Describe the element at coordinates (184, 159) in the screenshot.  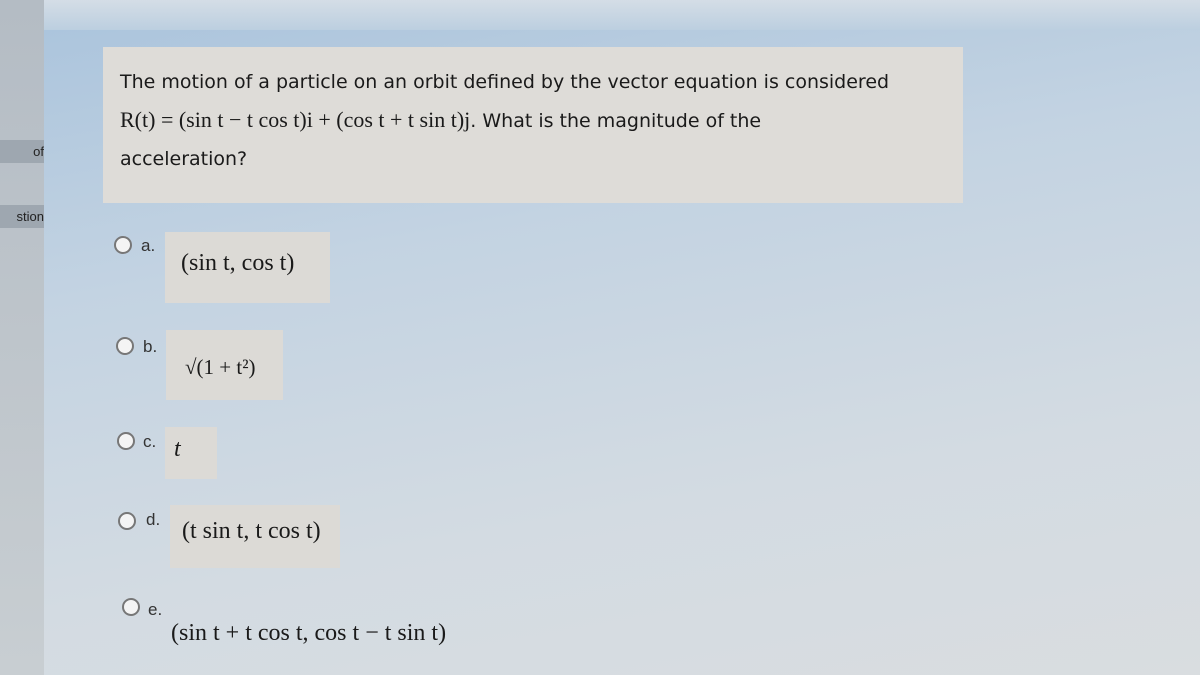
I see `question-line-3: acceleration?` at that location.